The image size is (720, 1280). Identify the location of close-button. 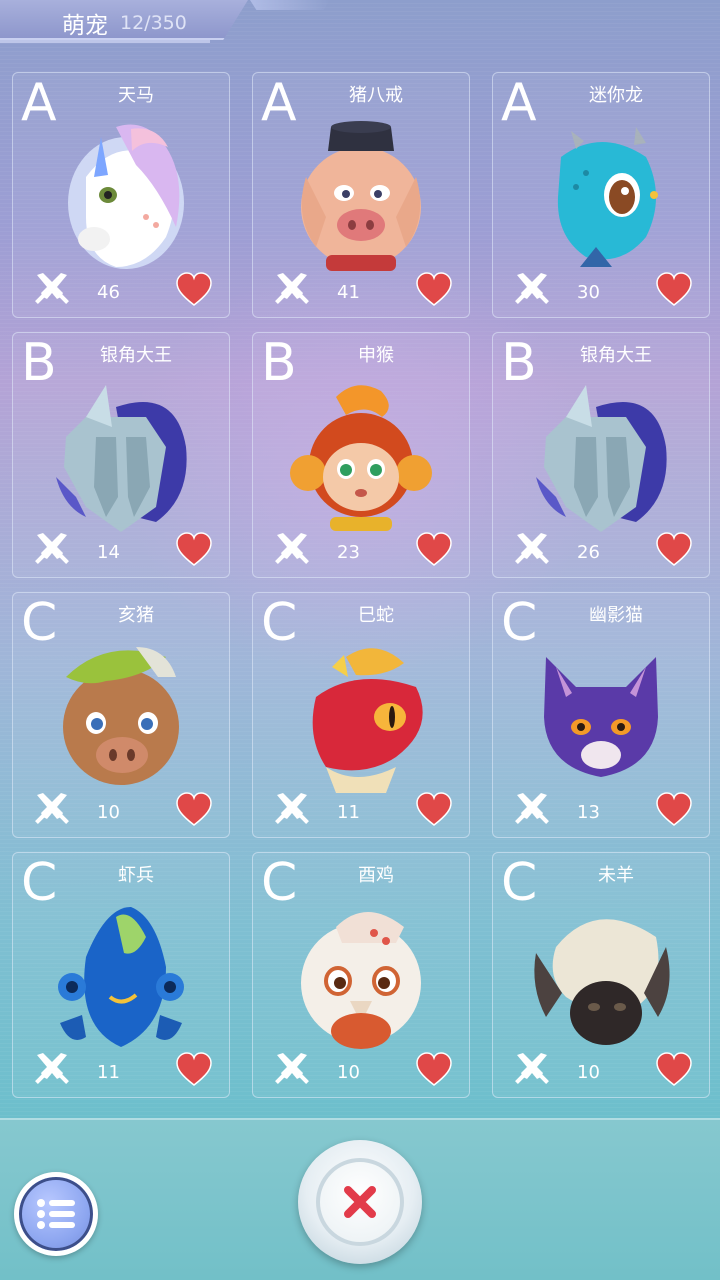
(360, 1202).